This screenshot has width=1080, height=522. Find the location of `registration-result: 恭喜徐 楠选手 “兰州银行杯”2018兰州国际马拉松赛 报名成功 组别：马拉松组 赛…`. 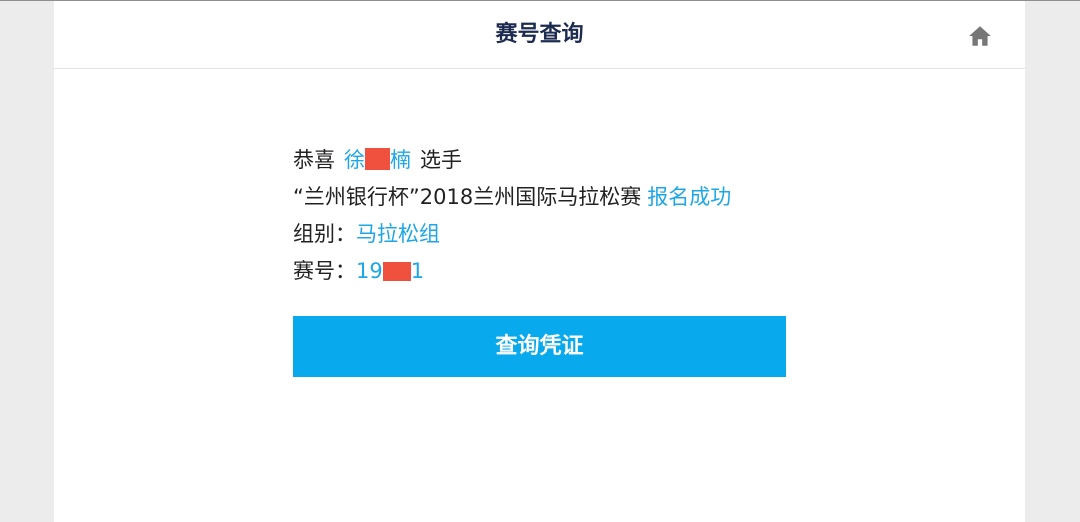

registration-result: 恭喜徐 楠选手 “兰州银行杯”2018兰州国际马拉松赛 报名成功 组别：马拉松组 赛… is located at coordinates (543, 216).